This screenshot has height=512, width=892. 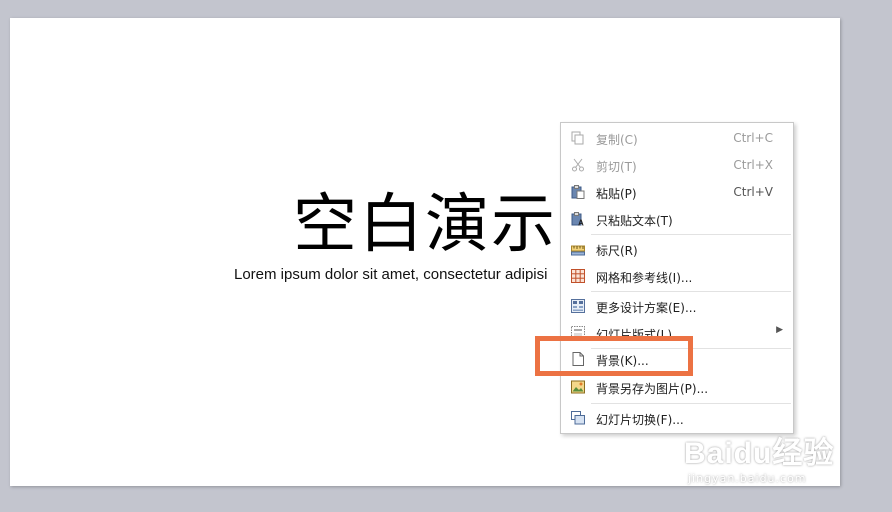 I want to click on submenu-arrow-icon: ▶, so click(x=779, y=330).